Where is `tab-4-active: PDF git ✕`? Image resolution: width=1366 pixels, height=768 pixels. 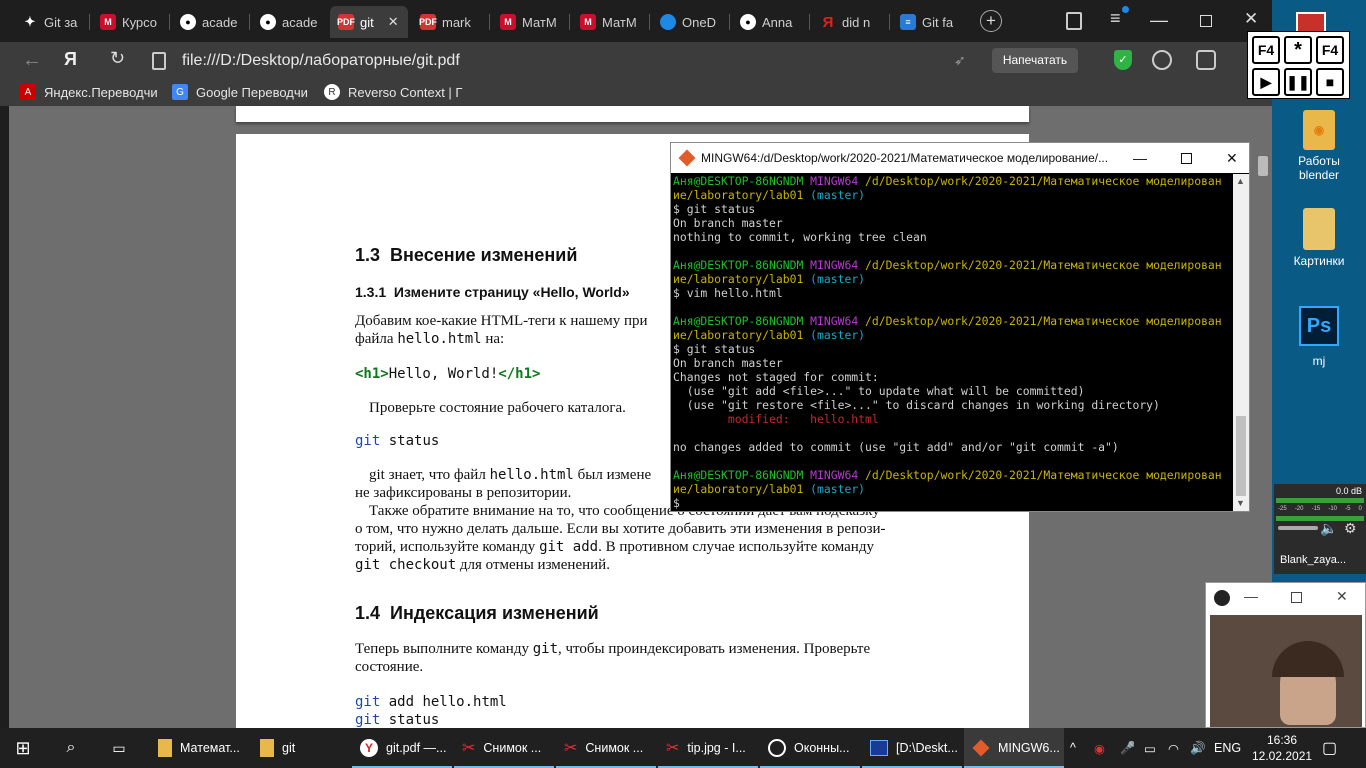 tab-4-active: PDF git ✕ is located at coordinates (369, 22).